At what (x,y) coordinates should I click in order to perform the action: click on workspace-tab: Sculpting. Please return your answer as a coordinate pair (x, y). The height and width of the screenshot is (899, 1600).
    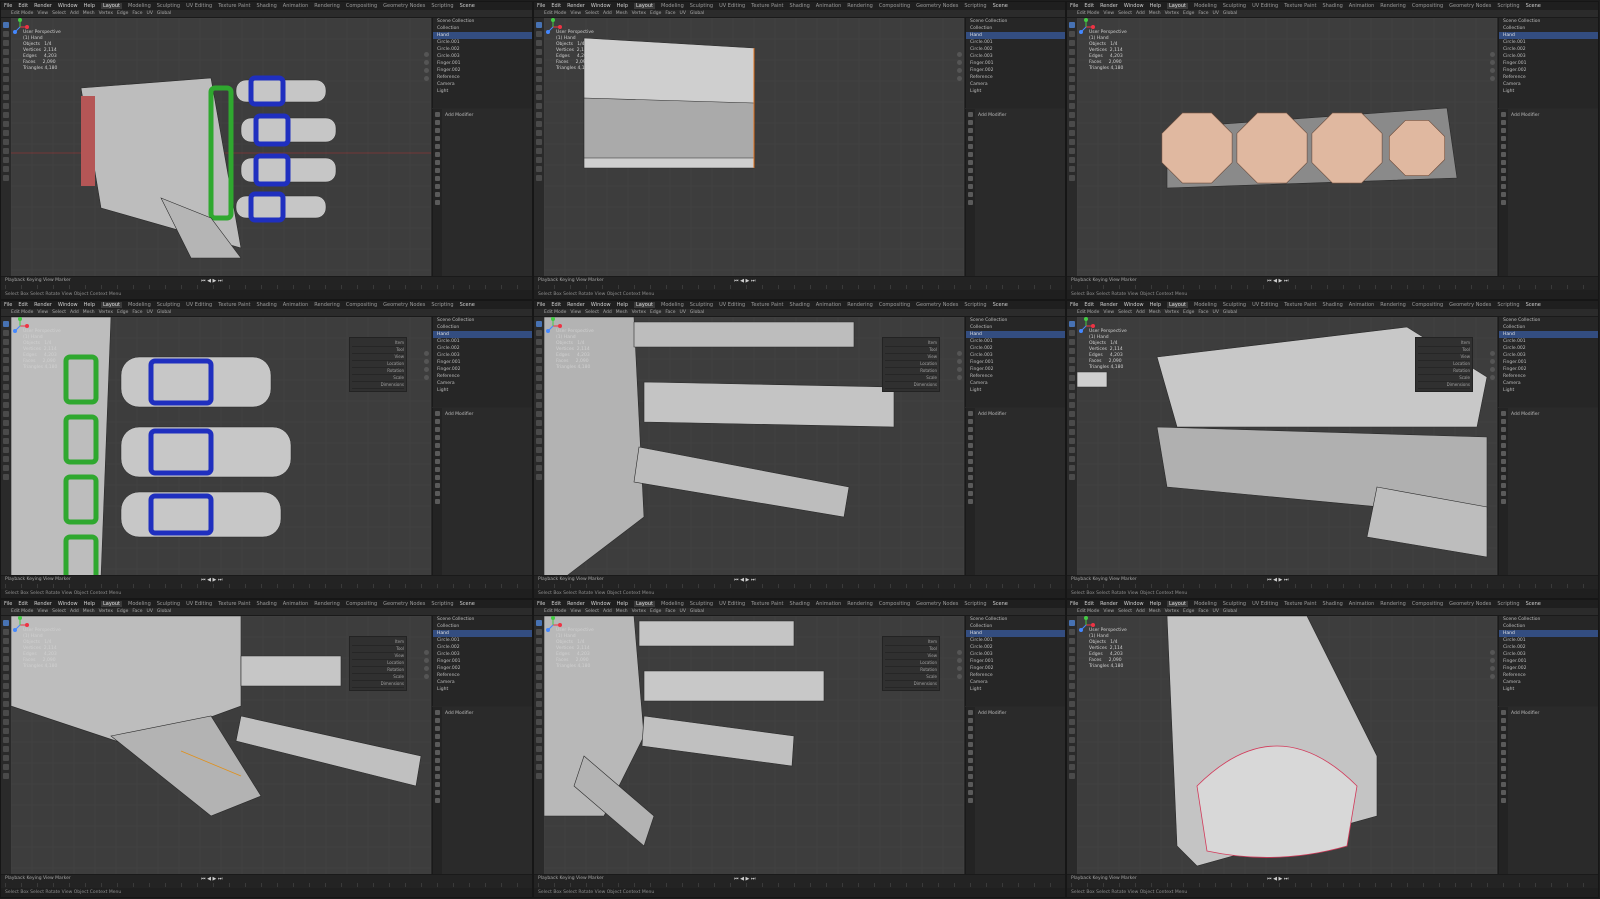
    Looking at the image, I should click on (701, 305).